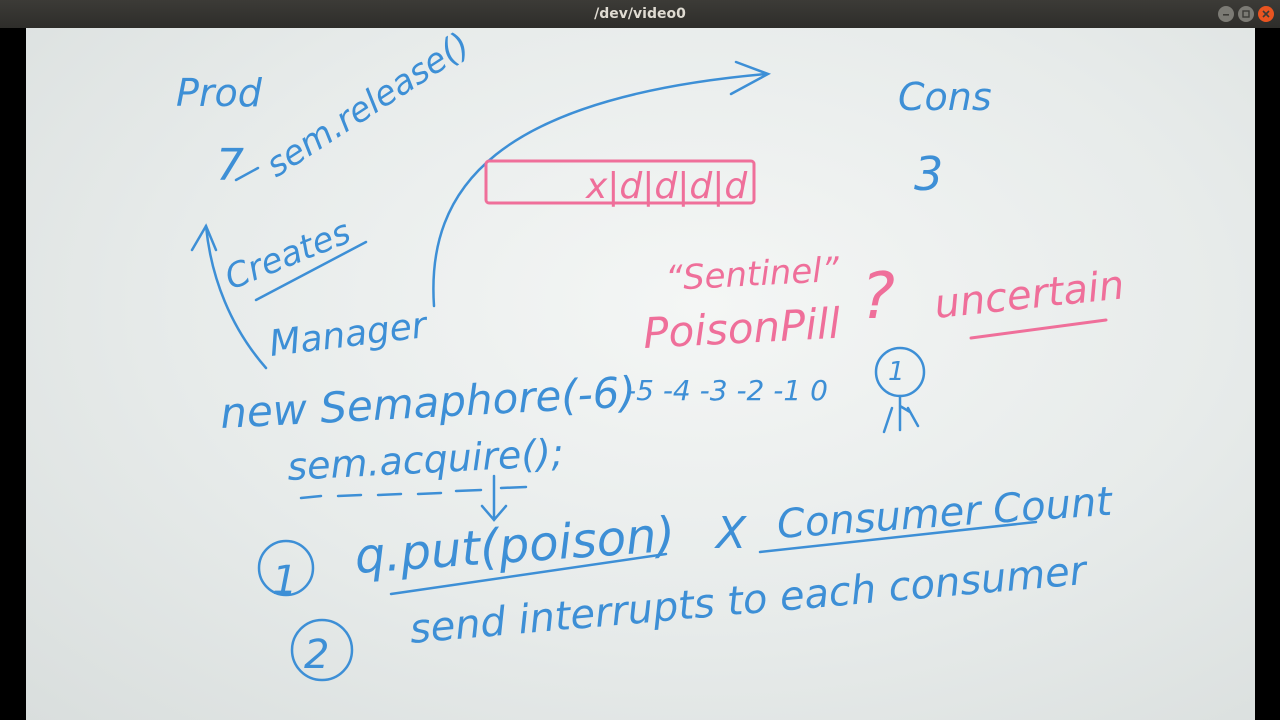 The width and height of the screenshot is (1280, 720). Describe the element at coordinates (515, 546) in the screenshot. I see `option1-text: q.put(poison)` at that location.